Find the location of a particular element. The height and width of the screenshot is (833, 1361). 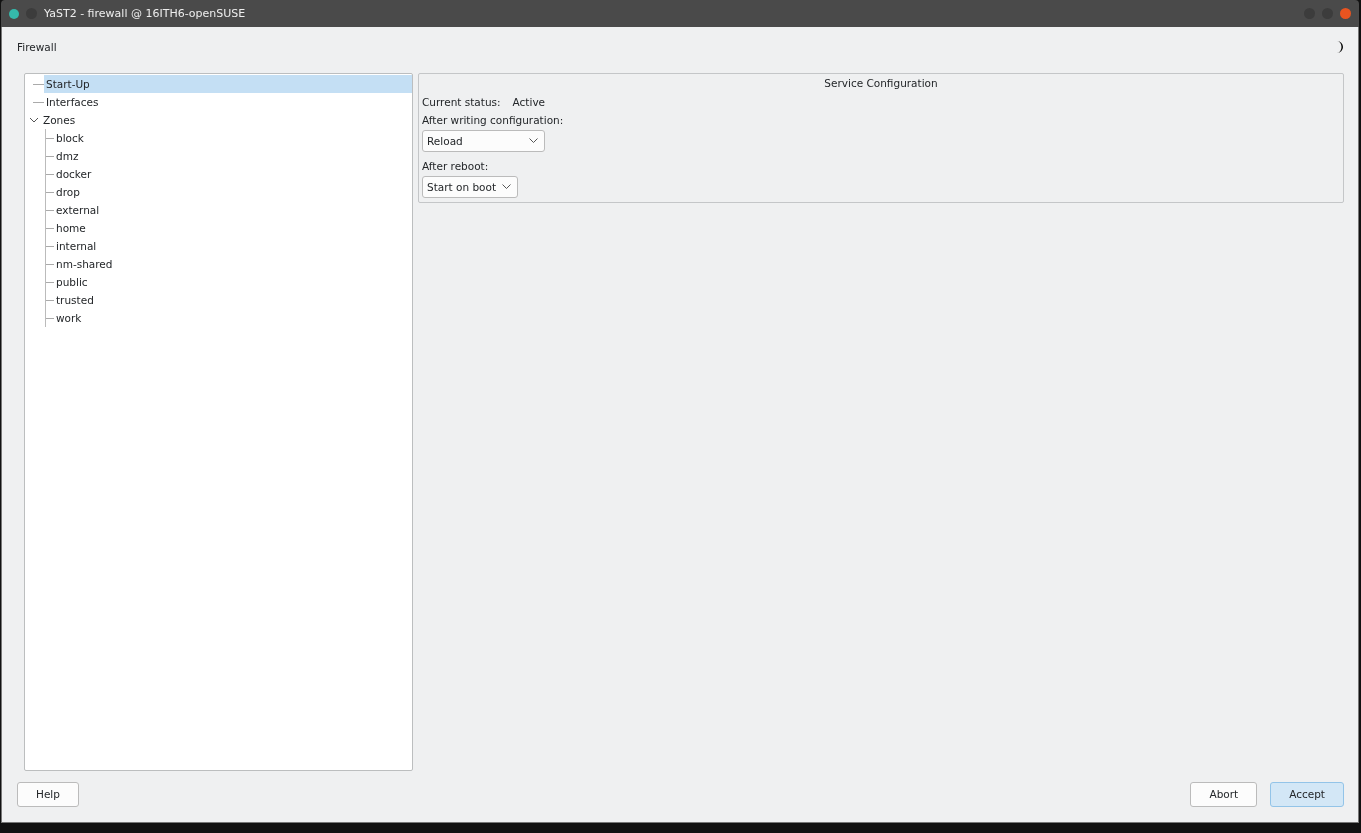

field-label: After reboot: is located at coordinates (455, 166).